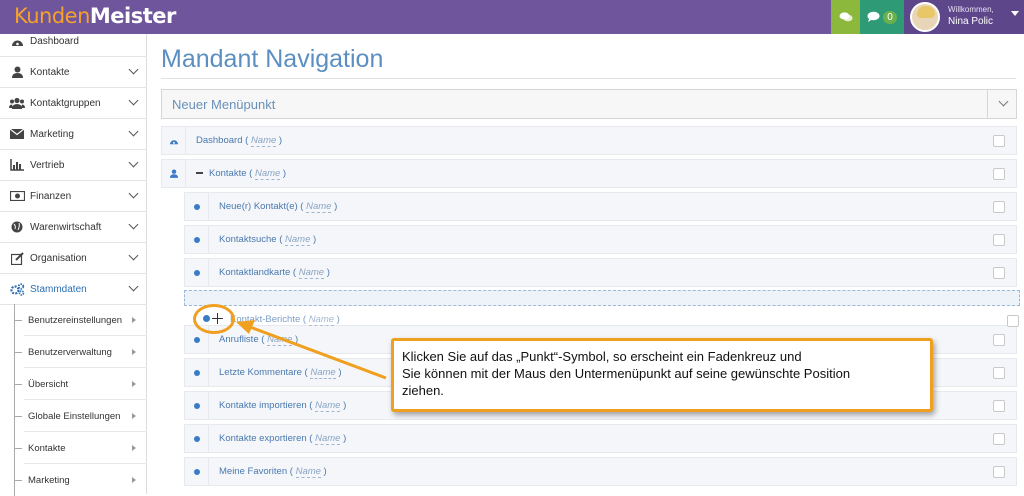 This screenshot has height=496, width=1024. Describe the element at coordinates (268, 240) in the screenshot. I see `nav-row-label: Kontaktsuche ( Name )` at that location.